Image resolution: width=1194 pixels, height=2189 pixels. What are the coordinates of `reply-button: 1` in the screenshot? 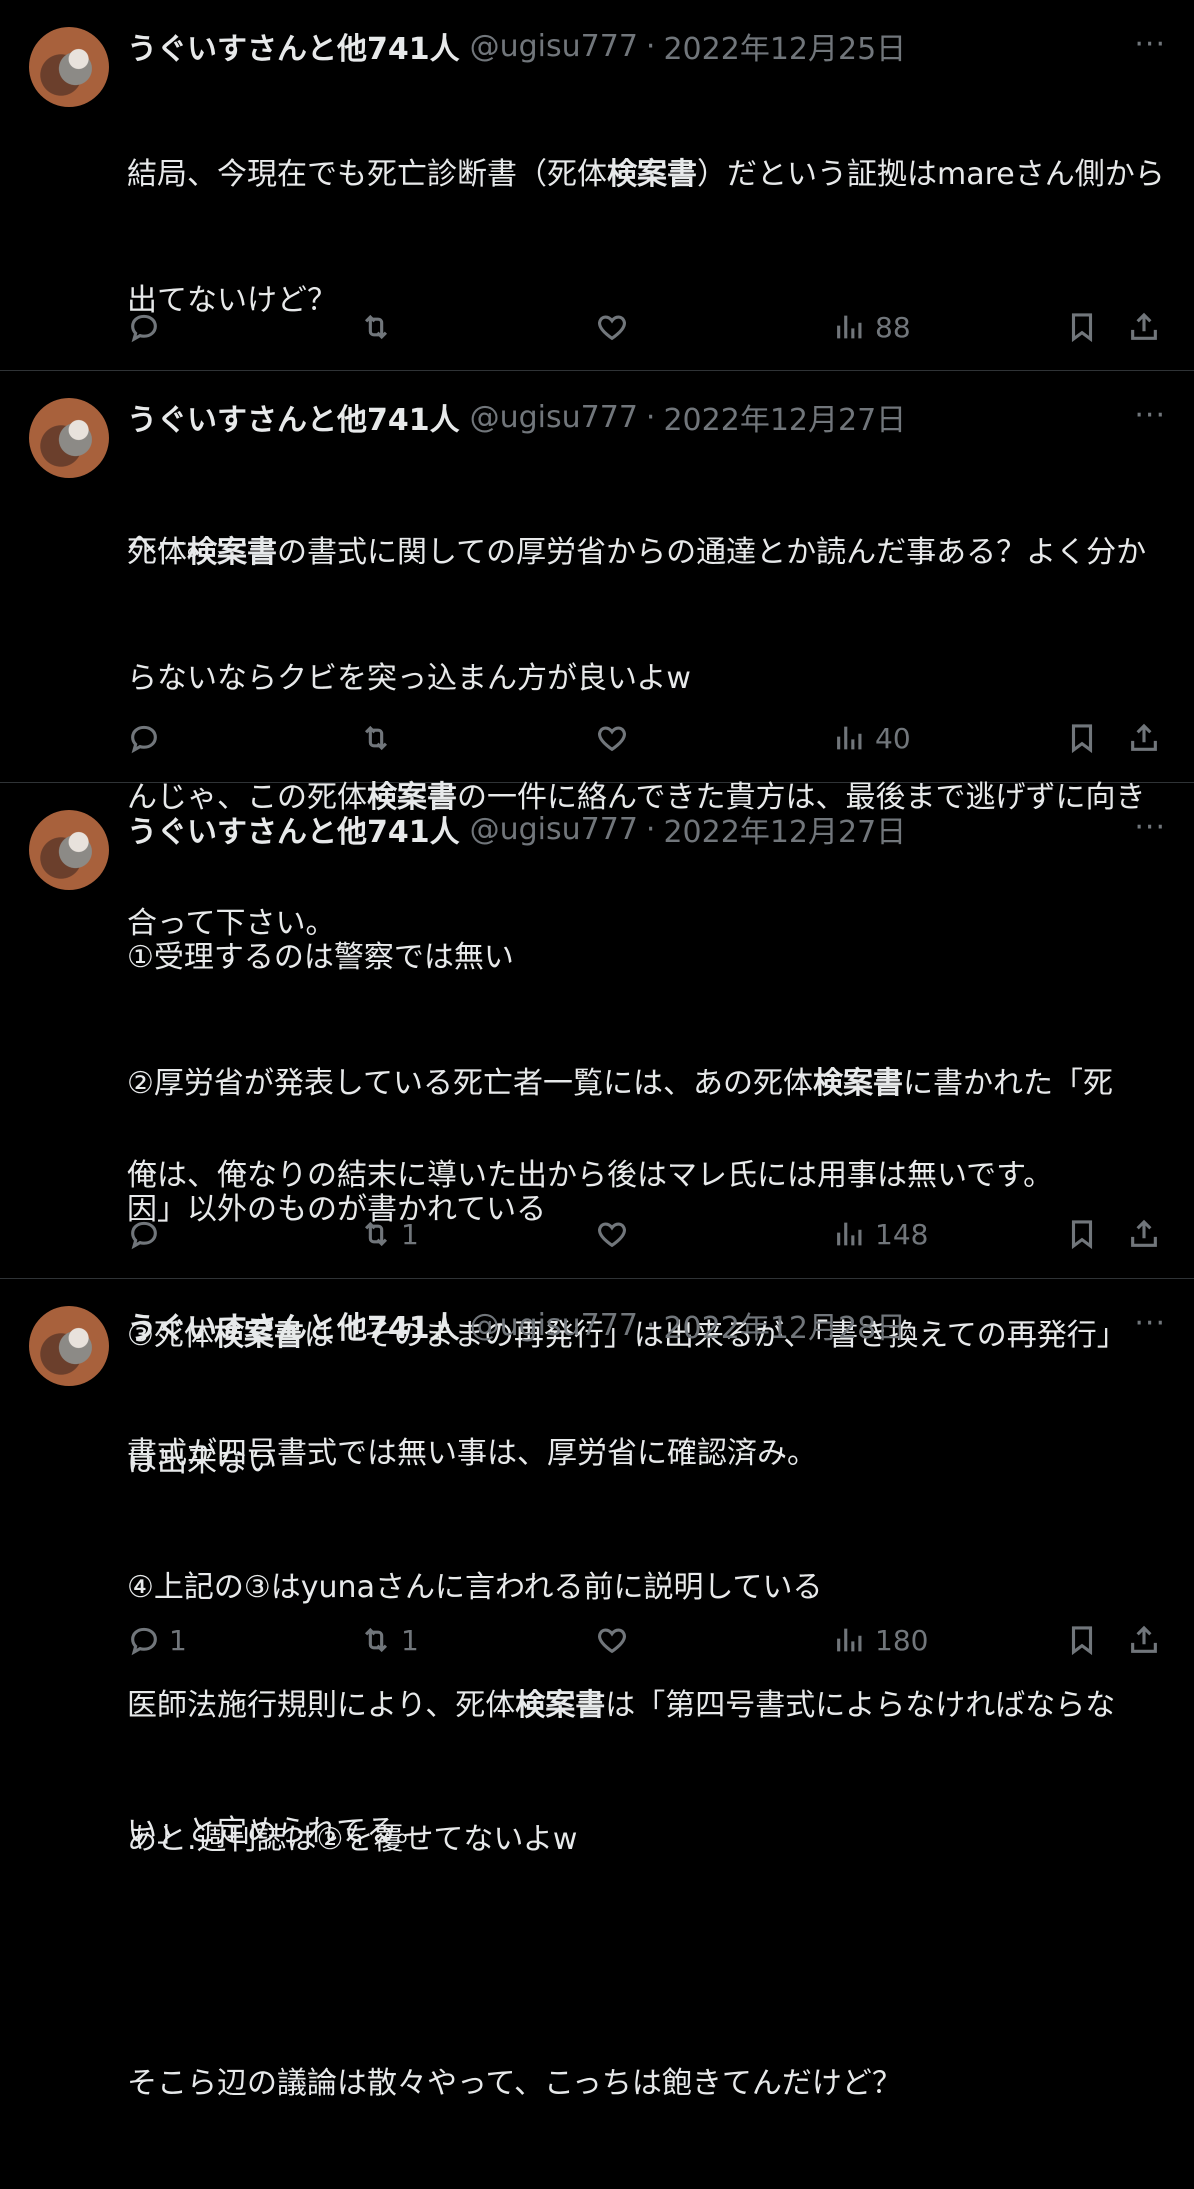 It's located at (157, 1640).